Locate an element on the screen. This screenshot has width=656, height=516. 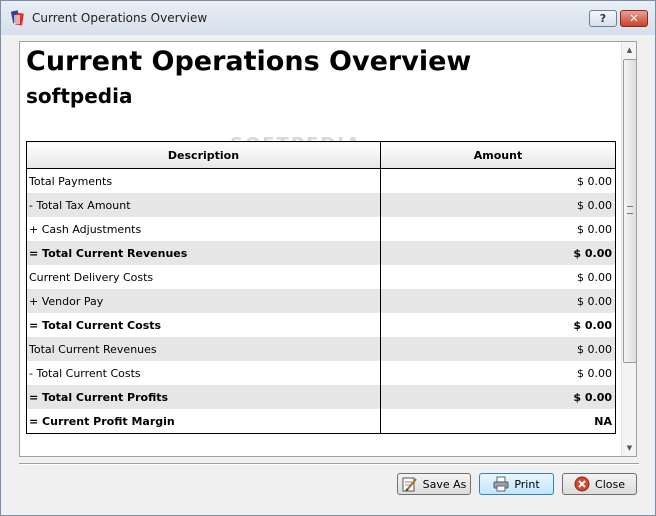
table-row: Current Delivery Costs $ 0.00 is located at coordinates (321, 277).